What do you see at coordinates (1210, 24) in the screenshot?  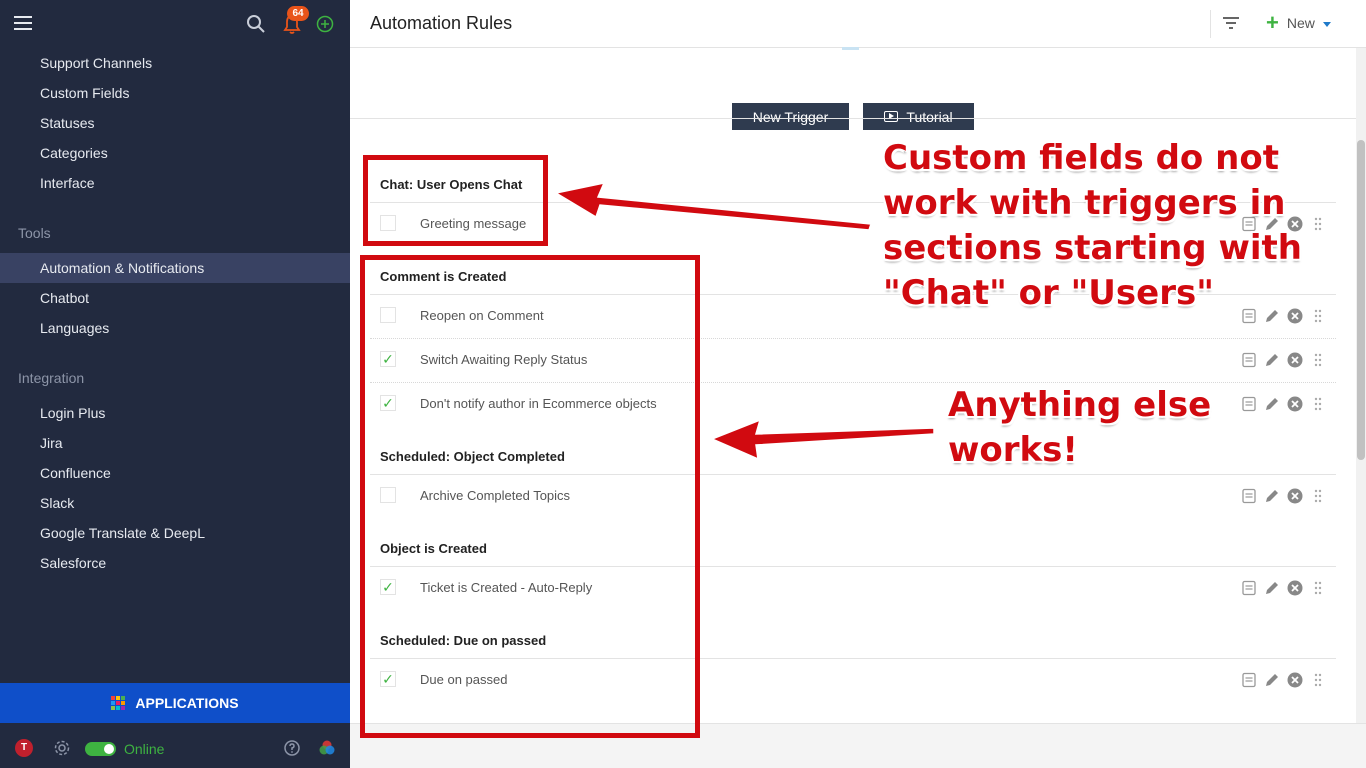 I see `header-divider` at bounding box center [1210, 24].